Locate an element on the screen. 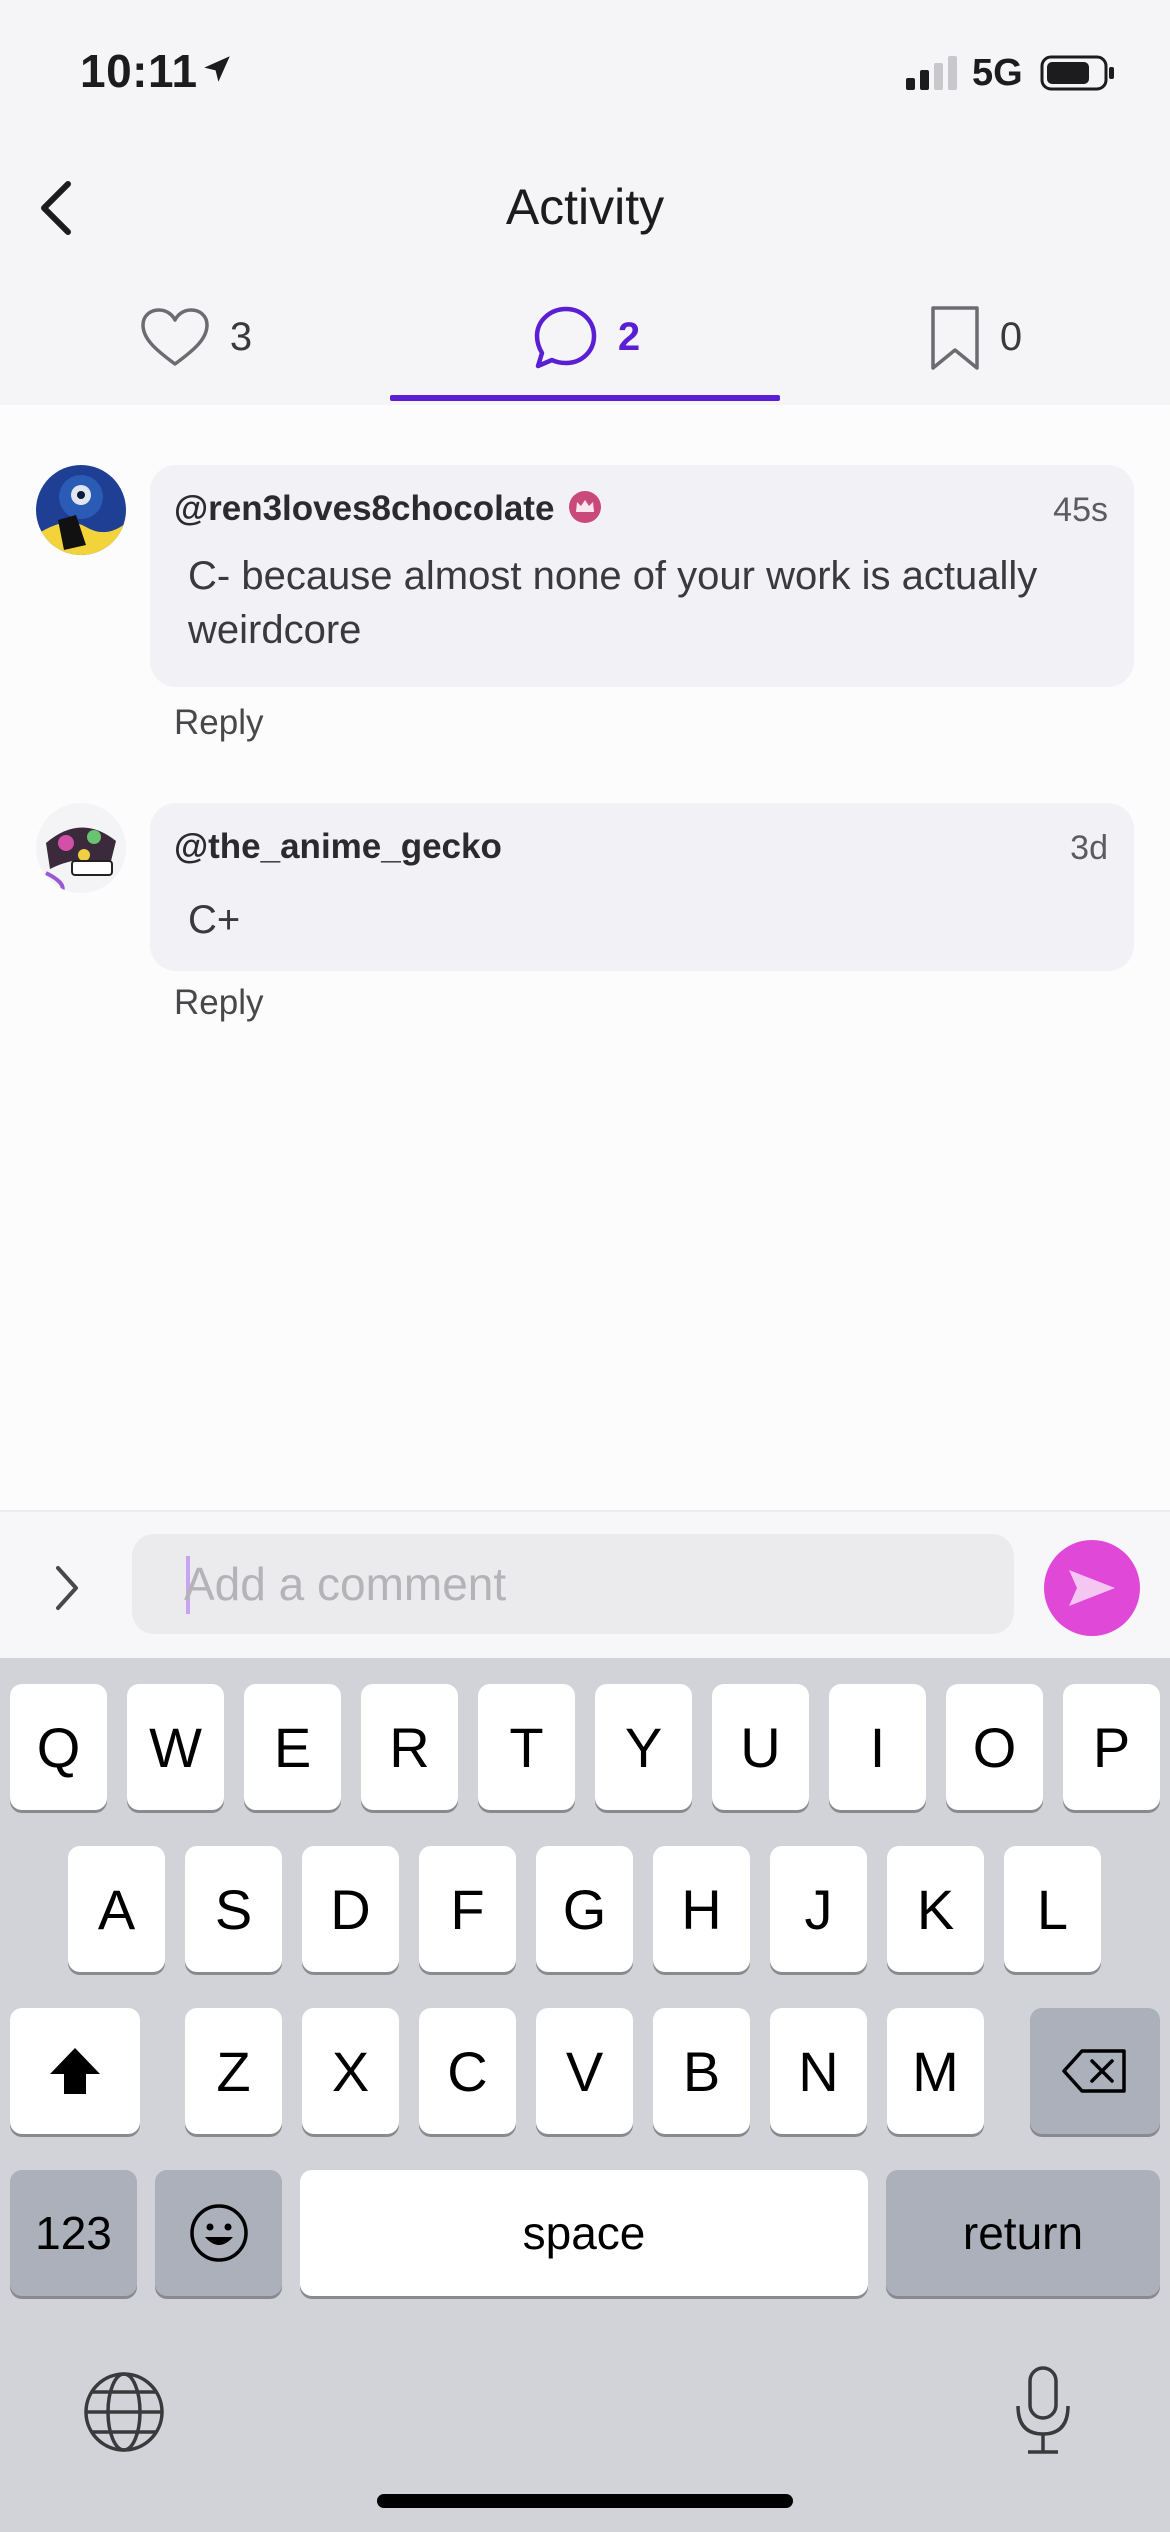  tab-likes: 3 is located at coordinates (195, 337).